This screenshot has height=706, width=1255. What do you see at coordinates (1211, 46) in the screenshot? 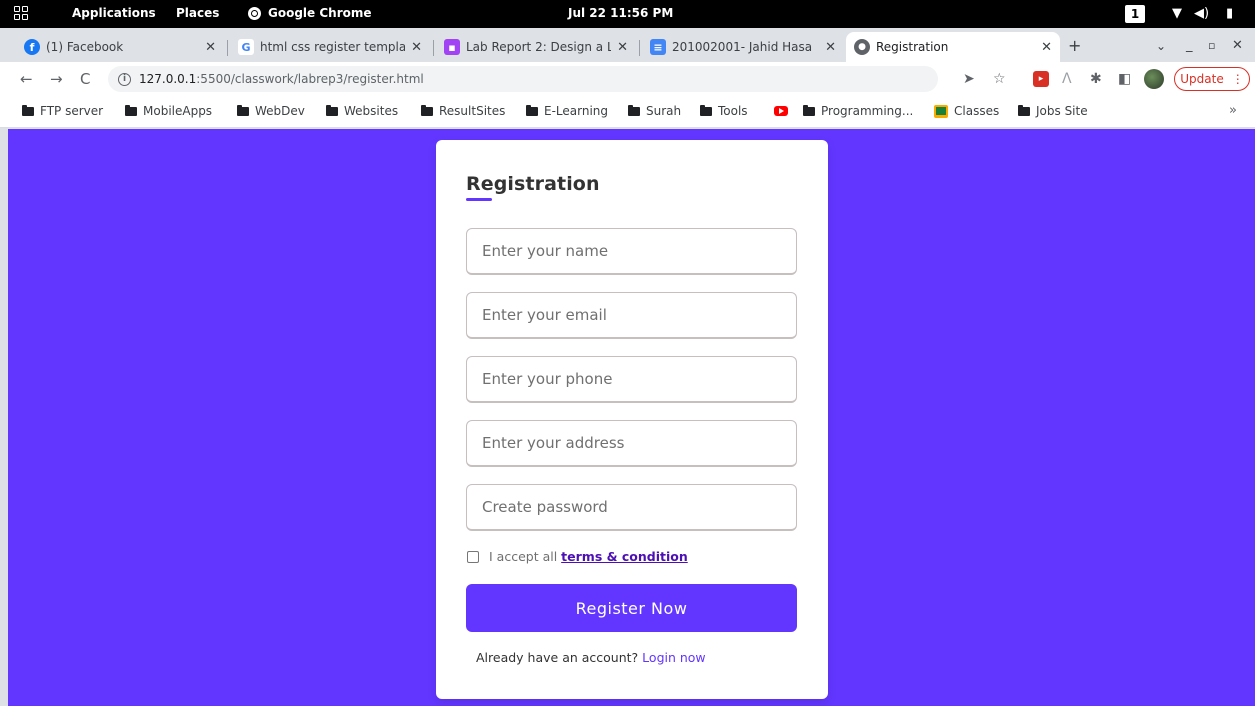
I see `restore-button: ▫` at bounding box center [1211, 46].